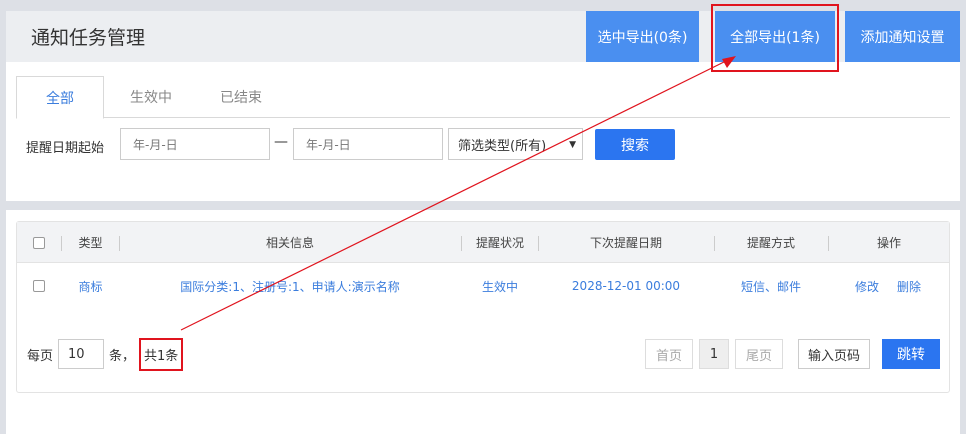 The width and height of the screenshot is (966, 434). I want to click on delete-link: 删除, so click(909, 286).